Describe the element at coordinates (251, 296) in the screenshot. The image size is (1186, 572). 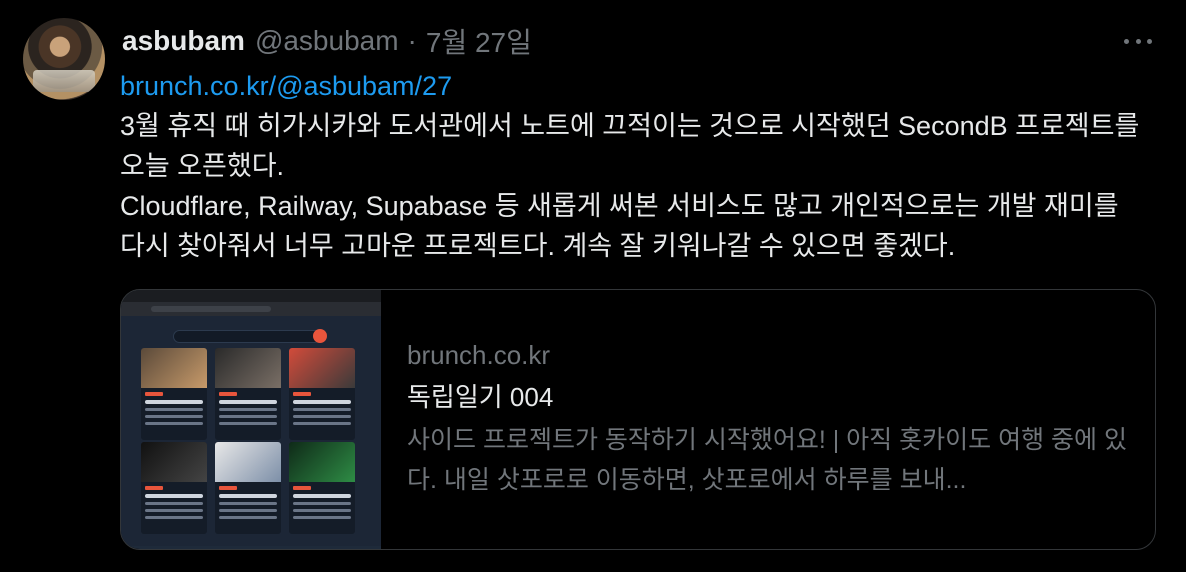
I see `thumbnail-browser-tabbar` at that location.